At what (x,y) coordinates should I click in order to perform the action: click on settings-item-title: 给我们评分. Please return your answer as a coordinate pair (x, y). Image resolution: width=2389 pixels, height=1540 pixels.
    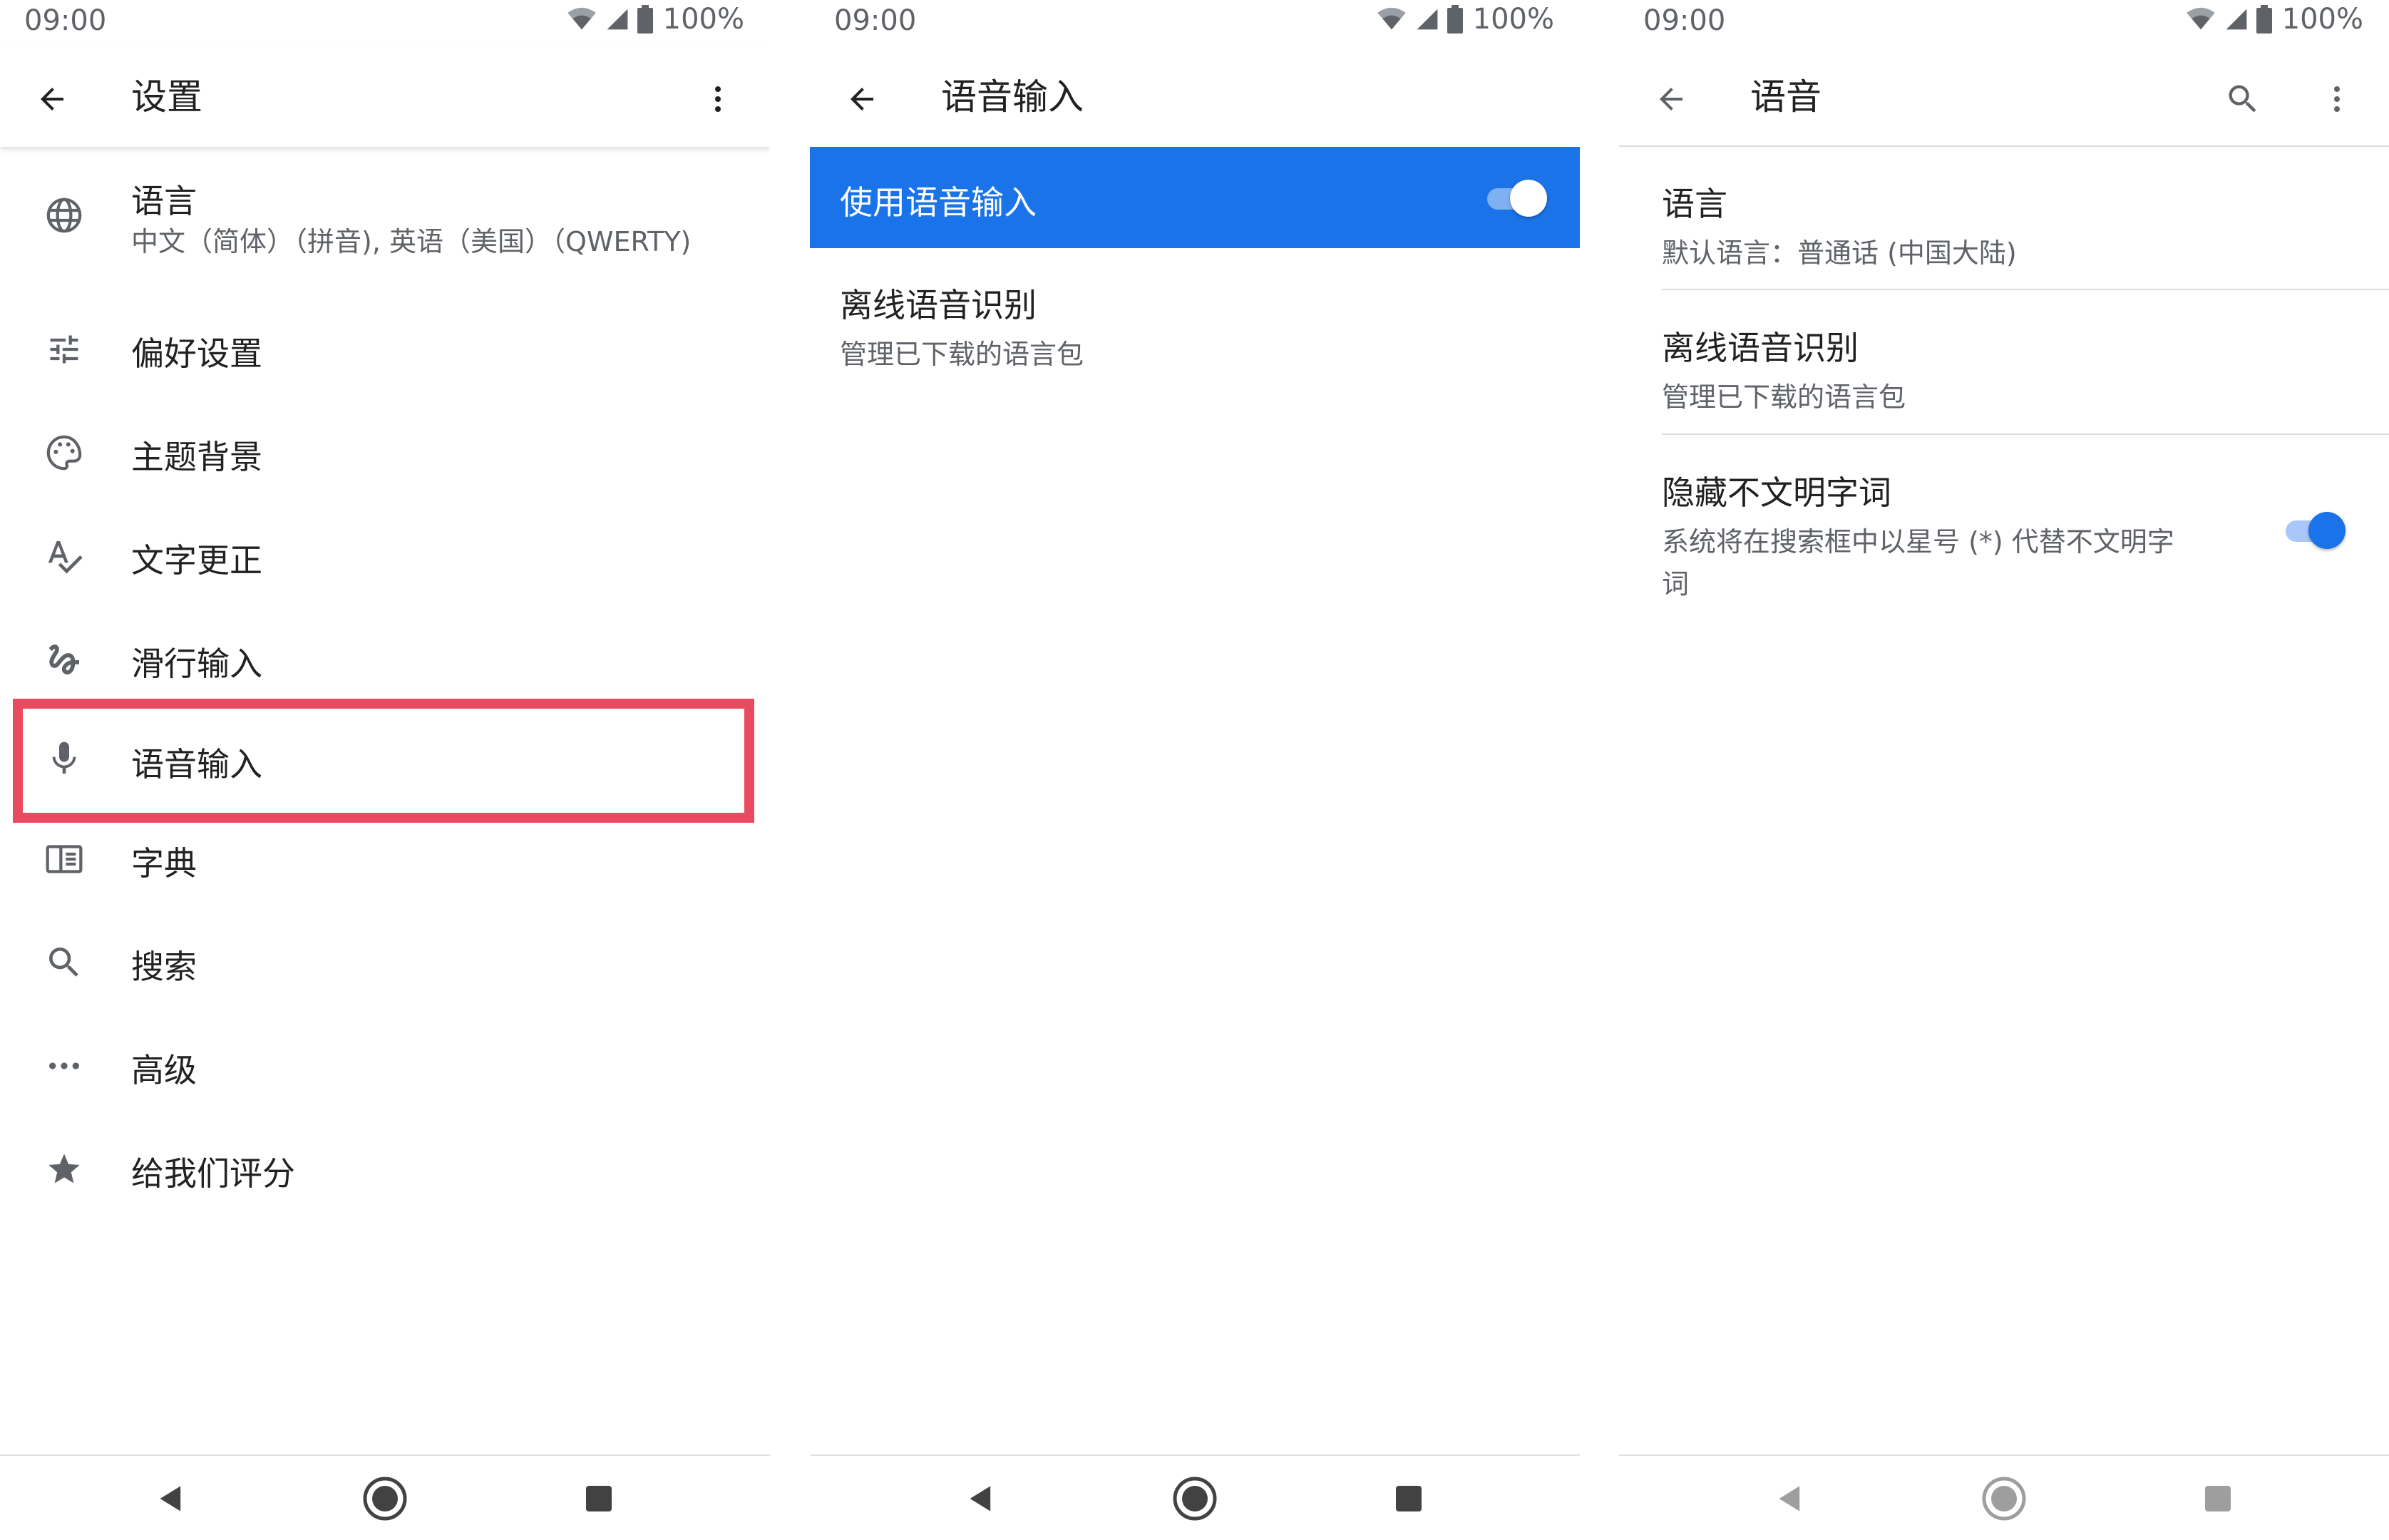
    Looking at the image, I should click on (213, 1173).